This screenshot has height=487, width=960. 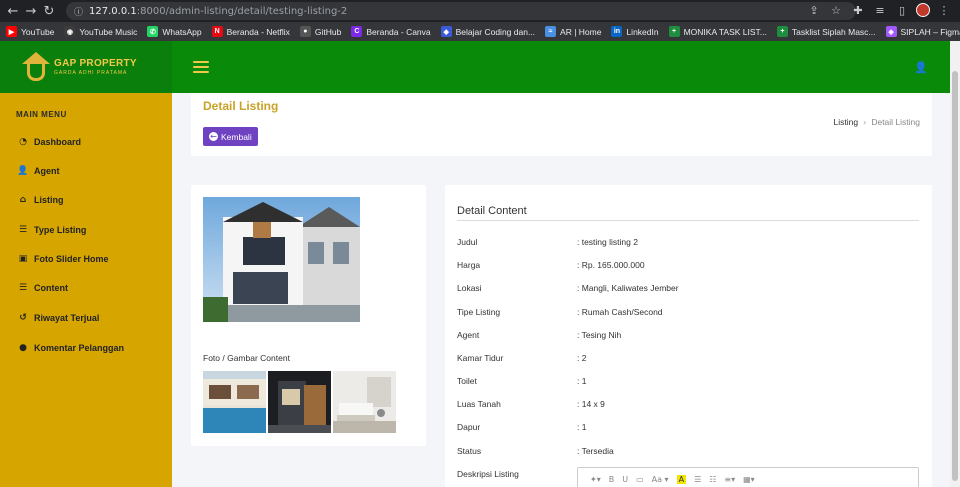 I want to click on sidebar-item-dashboard: ◔ Dashboard, so click(x=49, y=142).